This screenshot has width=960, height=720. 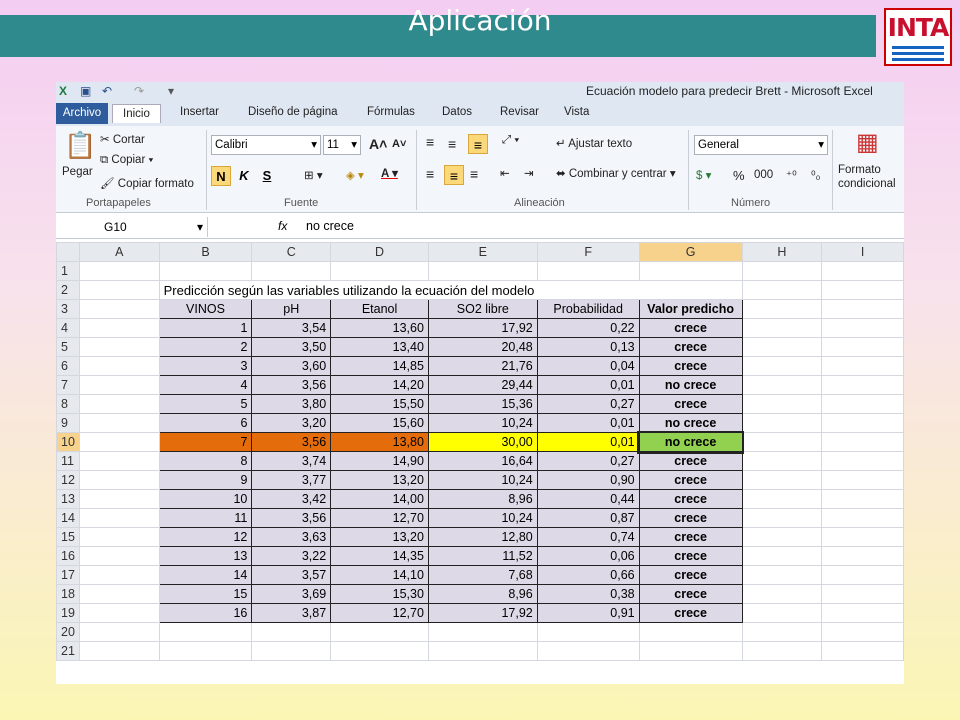 What do you see at coordinates (244, 176) in the screenshot?
I see `italic-button: K` at bounding box center [244, 176].